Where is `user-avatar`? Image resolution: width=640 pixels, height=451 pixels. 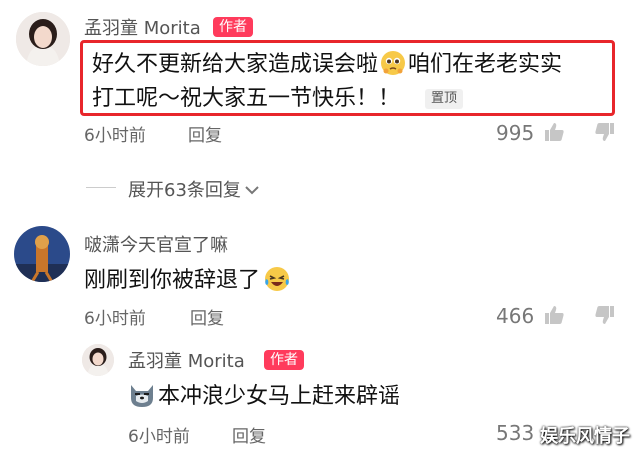 user-avatar is located at coordinates (42, 254).